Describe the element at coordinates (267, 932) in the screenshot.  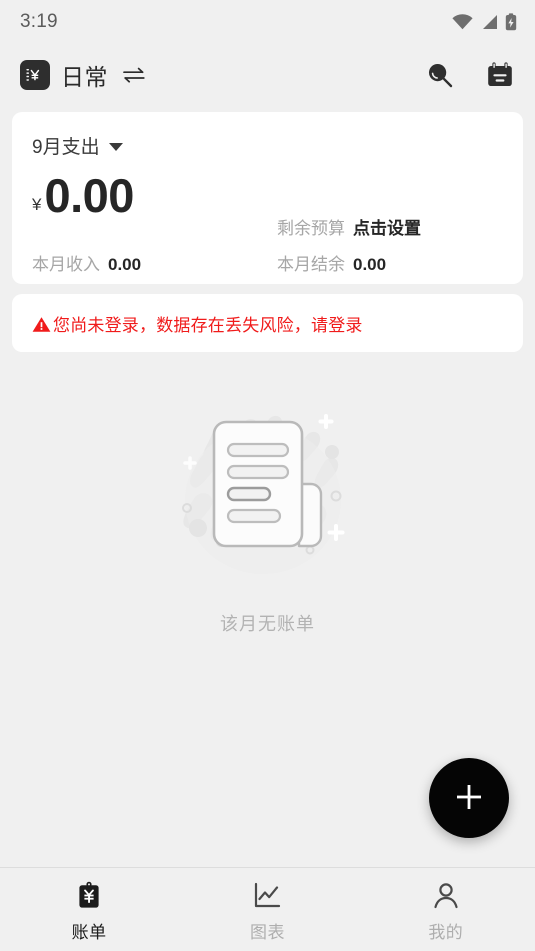
I see `nav-label-charts: 图表` at that location.